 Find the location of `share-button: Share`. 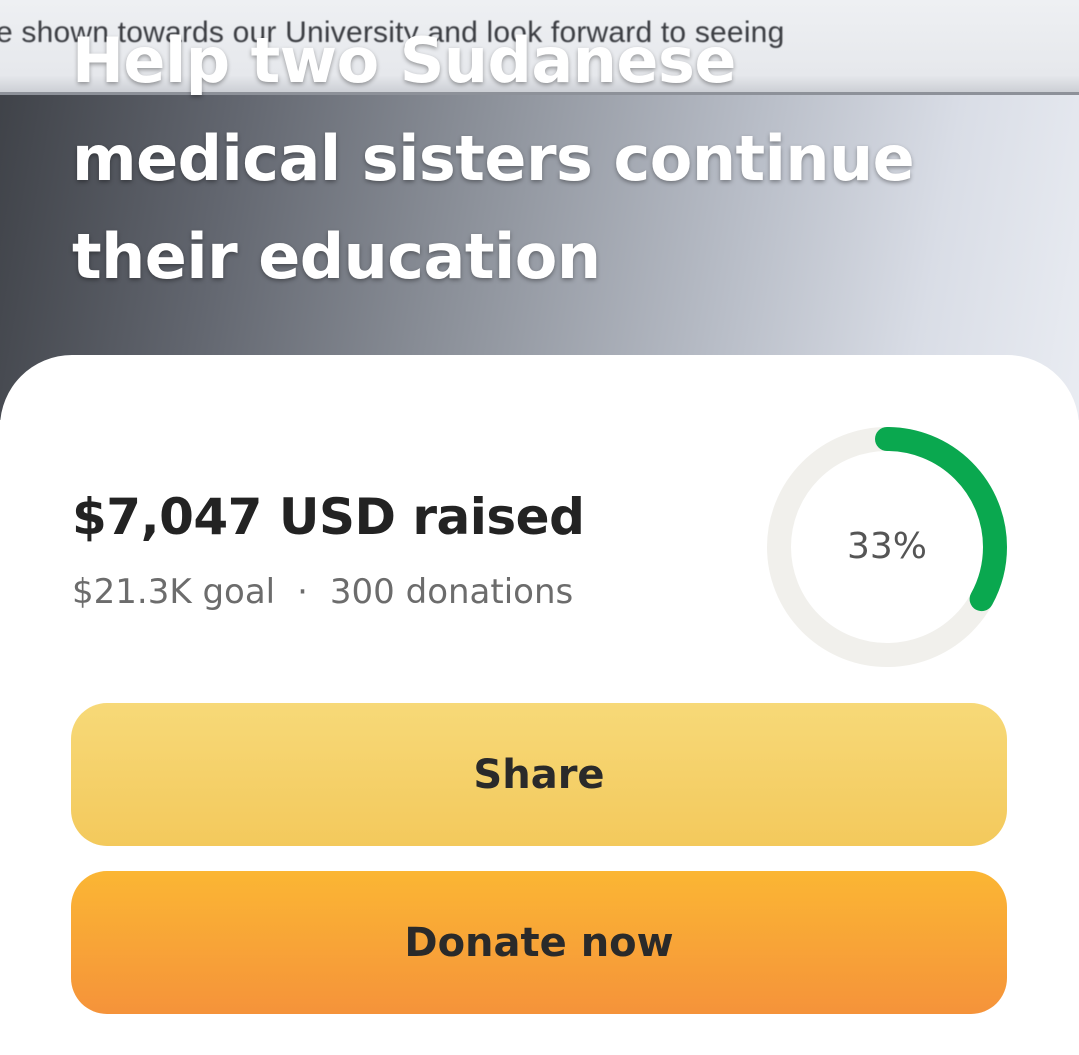

share-button: Share is located at coordinates (539, 774).